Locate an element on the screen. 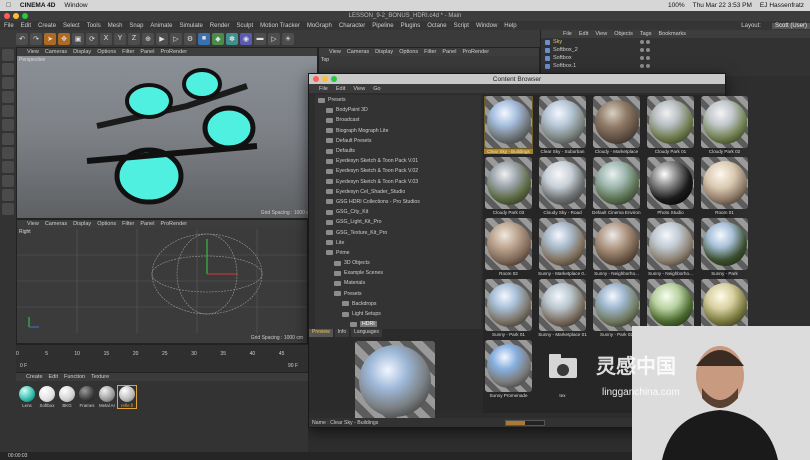  timeline: 0 5 10 15 20 25 30 35 40 45 0 F 90 F is located at coordinates (162, 358).